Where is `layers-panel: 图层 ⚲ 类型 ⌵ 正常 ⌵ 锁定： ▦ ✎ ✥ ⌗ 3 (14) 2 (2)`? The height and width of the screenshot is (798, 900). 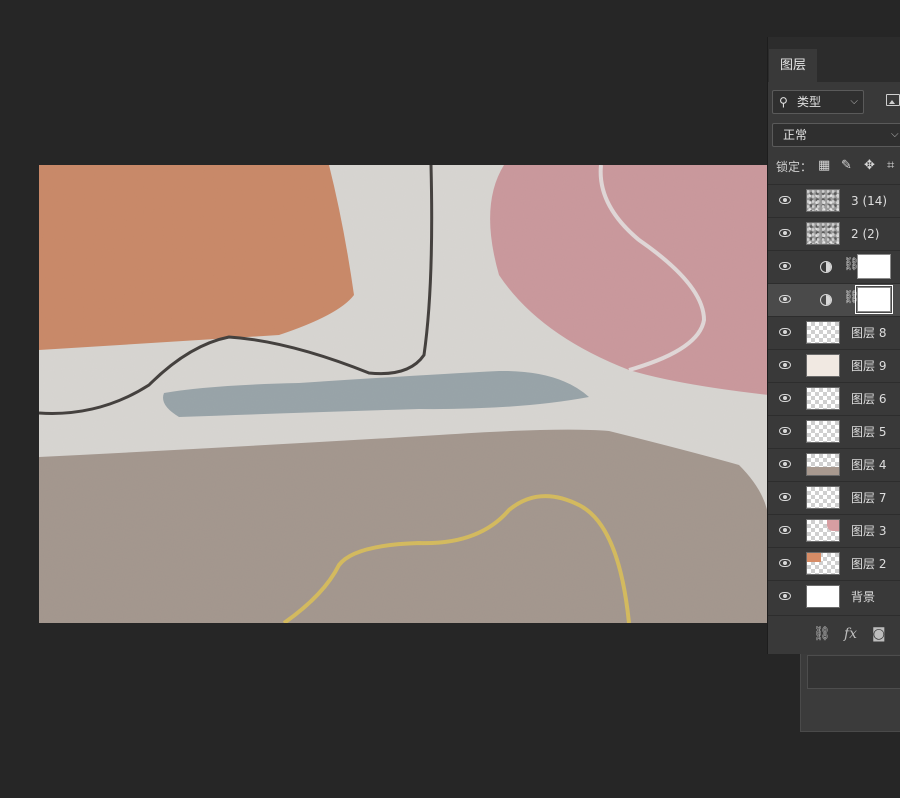 layers-panel: 图层 ⚲ 类型 ⌵ 正常 ⌵ 锁定： ▦ ✎ ✥ ⌗ 3 (14) 2 (2) is located at coordinates (833, 345).